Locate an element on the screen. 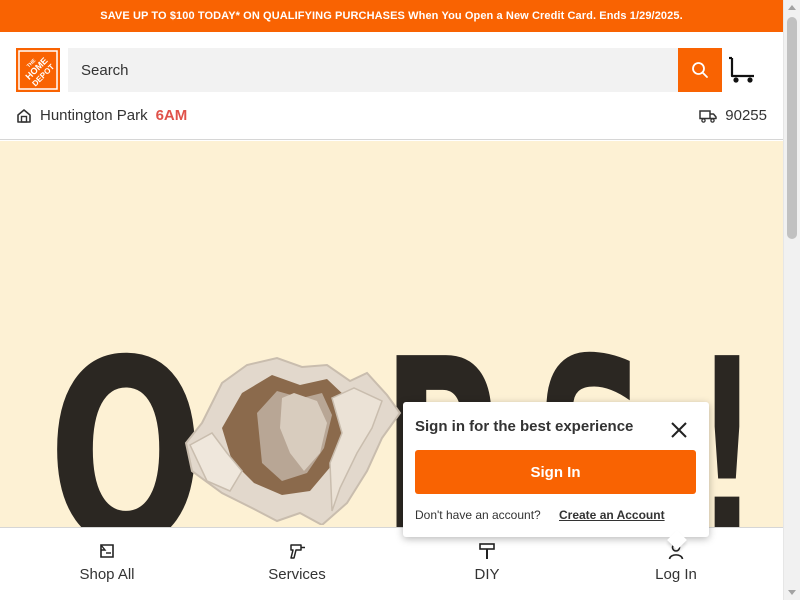  popup-close-button is located at coordinates (679, 430).